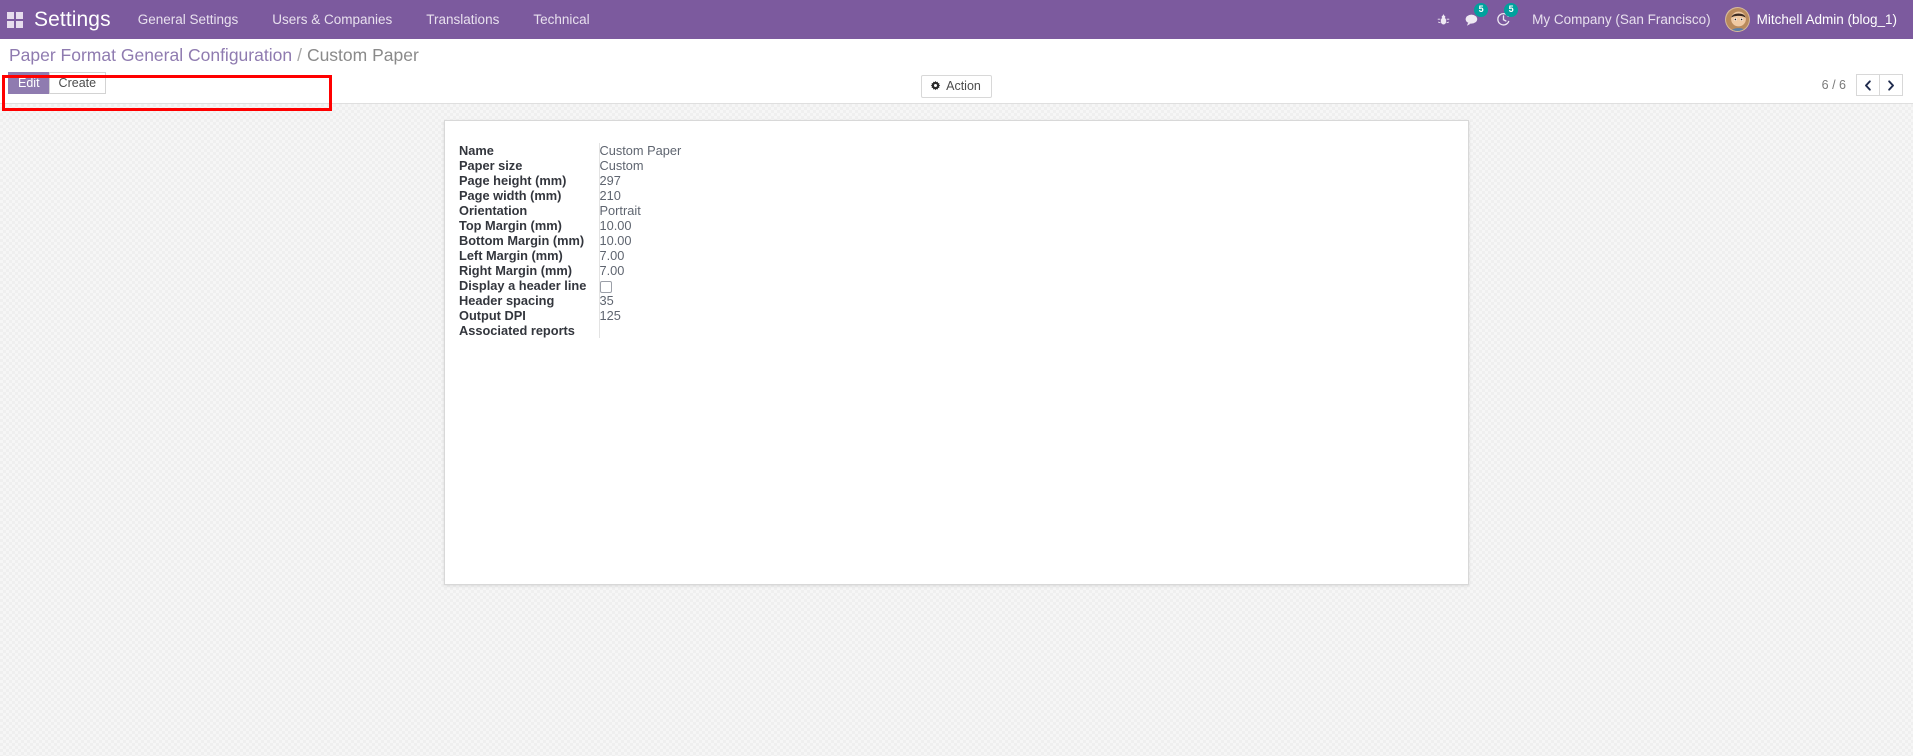 The image size is (1913, 756). Describe the element at coordinates (1826, 19) in the screenshot. I see `user-name-label: Mitchell Admin (blog_1)` at that location.